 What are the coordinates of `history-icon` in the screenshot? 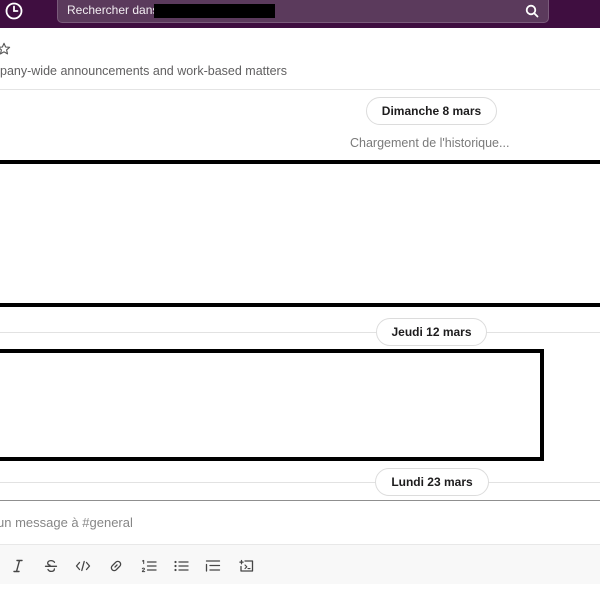 It's located at (14, 13).